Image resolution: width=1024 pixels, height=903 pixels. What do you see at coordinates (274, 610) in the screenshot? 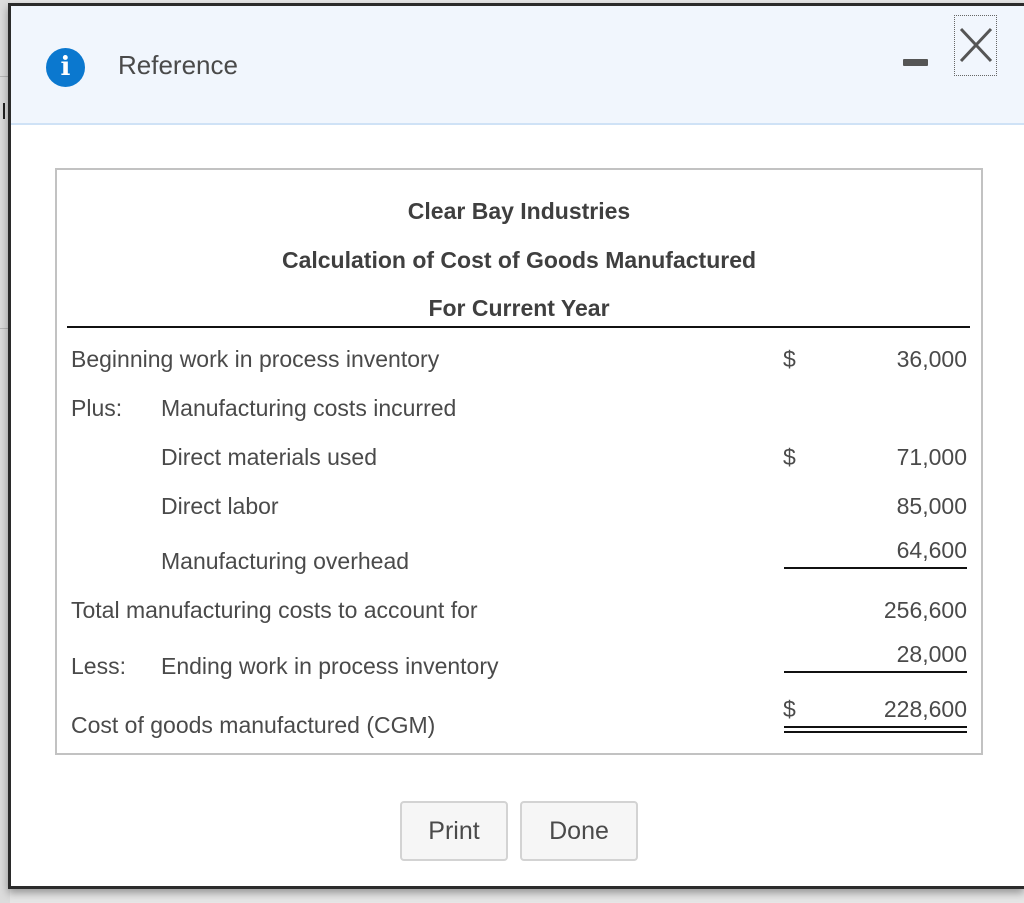
I see `row-label-total-mfg-costs: Total manufacturing costs to account for` at bounding box center [274, 610].